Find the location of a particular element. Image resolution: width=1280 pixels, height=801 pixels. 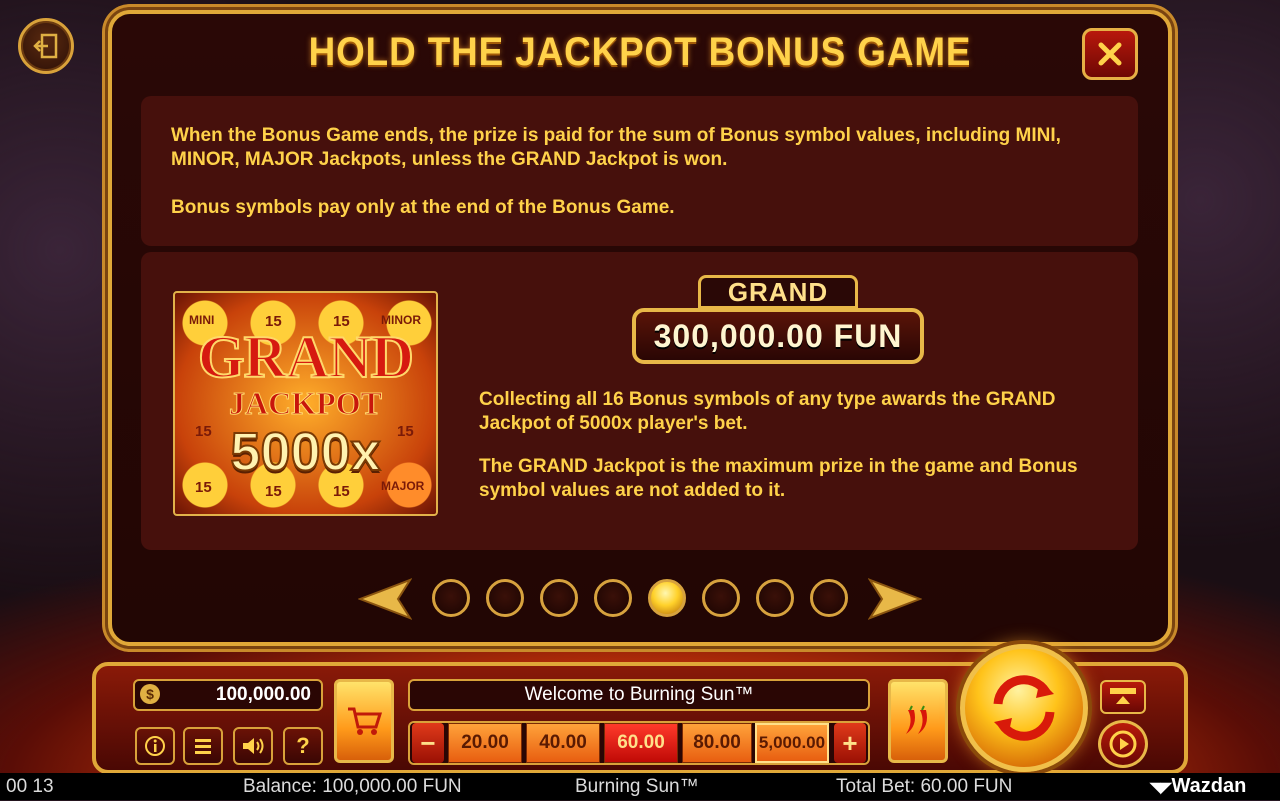

status-balance: Balance: 100,000.00 FUN is located at coordinates (352, 786).